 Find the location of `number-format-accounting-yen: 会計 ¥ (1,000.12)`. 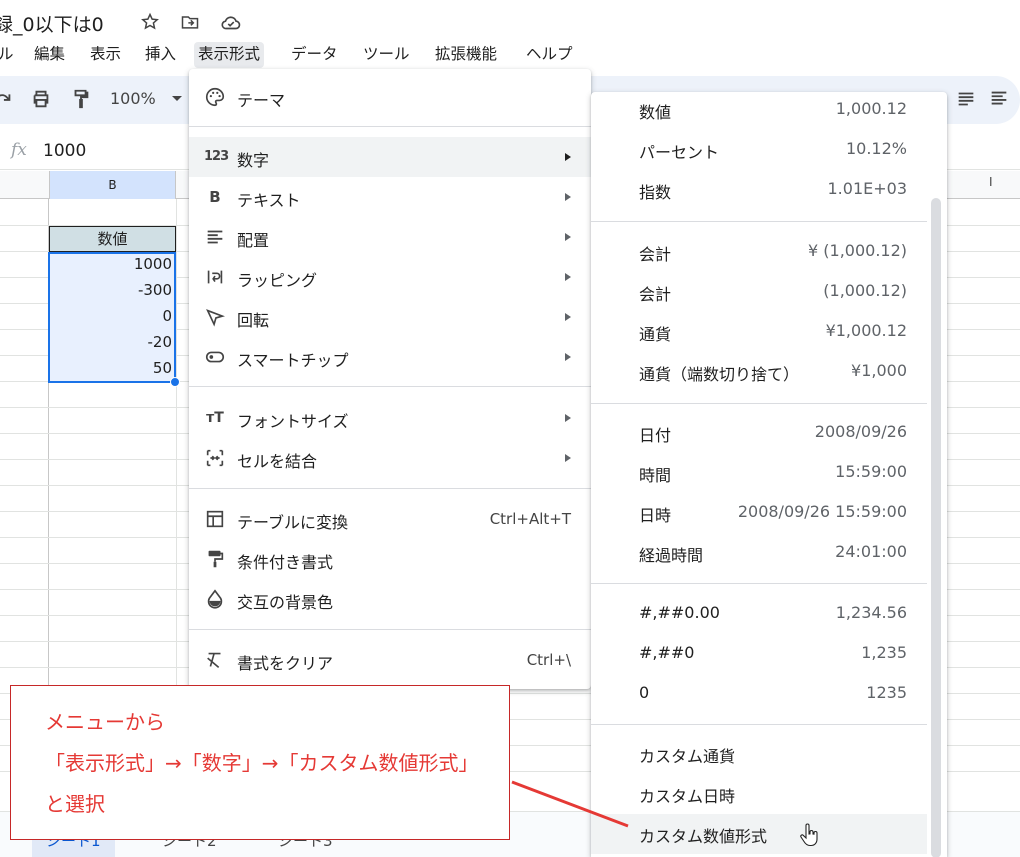

number-format-accounting-yen: 会計 ¥ (1,000.12) is located at coordinates (759, 252).